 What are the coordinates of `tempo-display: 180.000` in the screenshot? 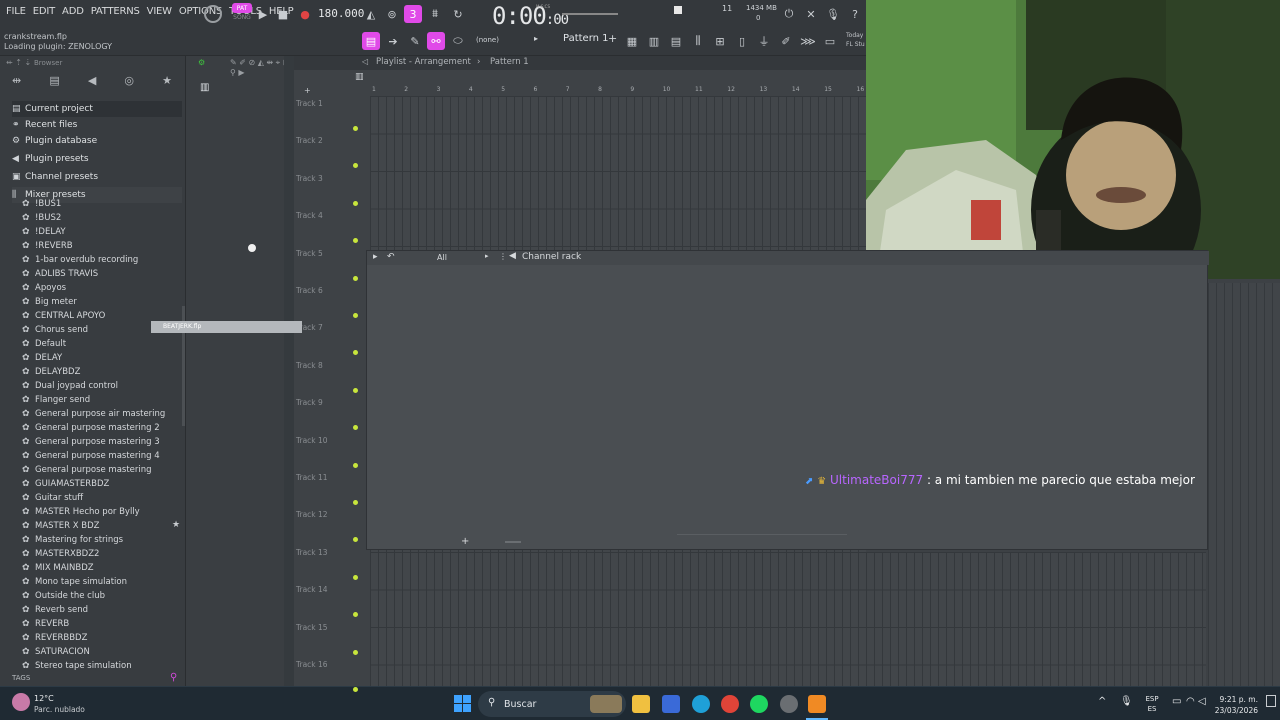 It's located at (341, 13).